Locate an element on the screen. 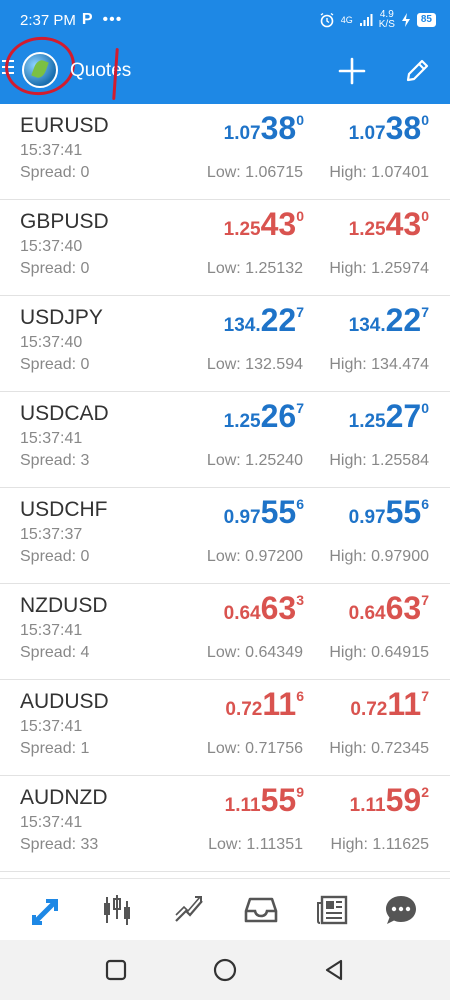 This screenshot has height=1000, width=450. bid-price: 134.227 is located at coordinates (264, 322).